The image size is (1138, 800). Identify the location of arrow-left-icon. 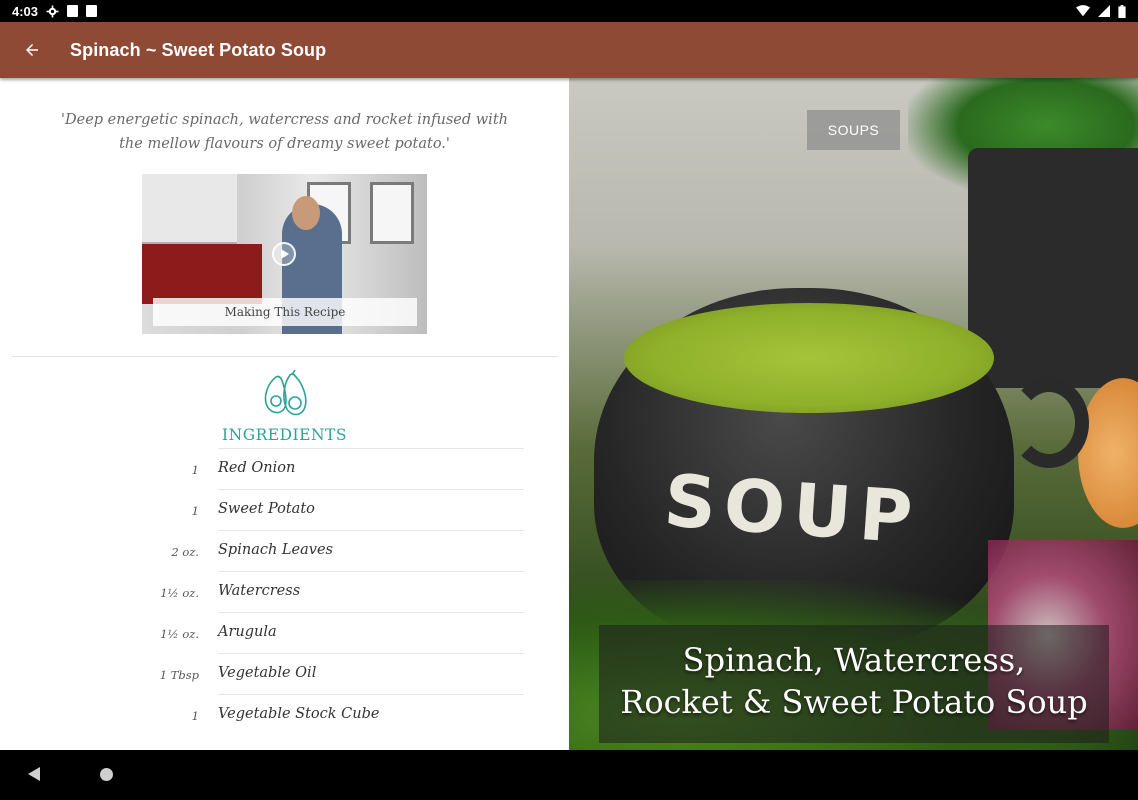
(32, 50).